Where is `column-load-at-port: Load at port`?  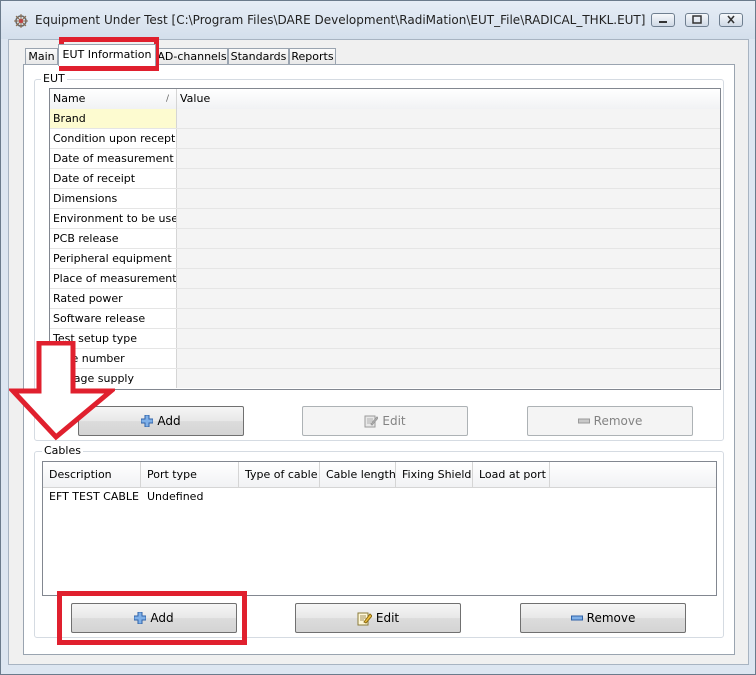 column-load-at-port: Load at port is located at coordinates (511, 474).